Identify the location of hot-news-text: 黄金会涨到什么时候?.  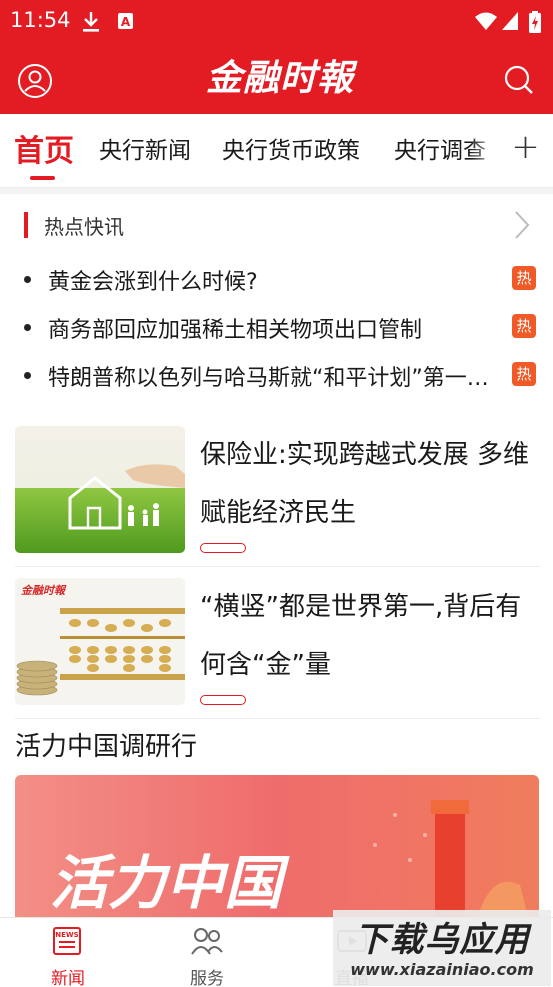
(274, 280).